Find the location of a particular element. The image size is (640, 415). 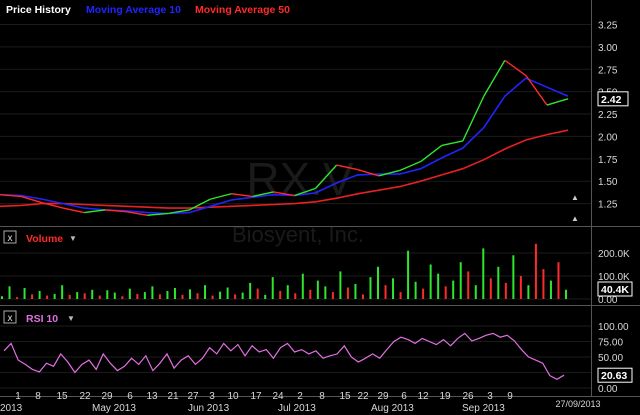

x-tick-label: 2 is located at coordinates (300, 396).